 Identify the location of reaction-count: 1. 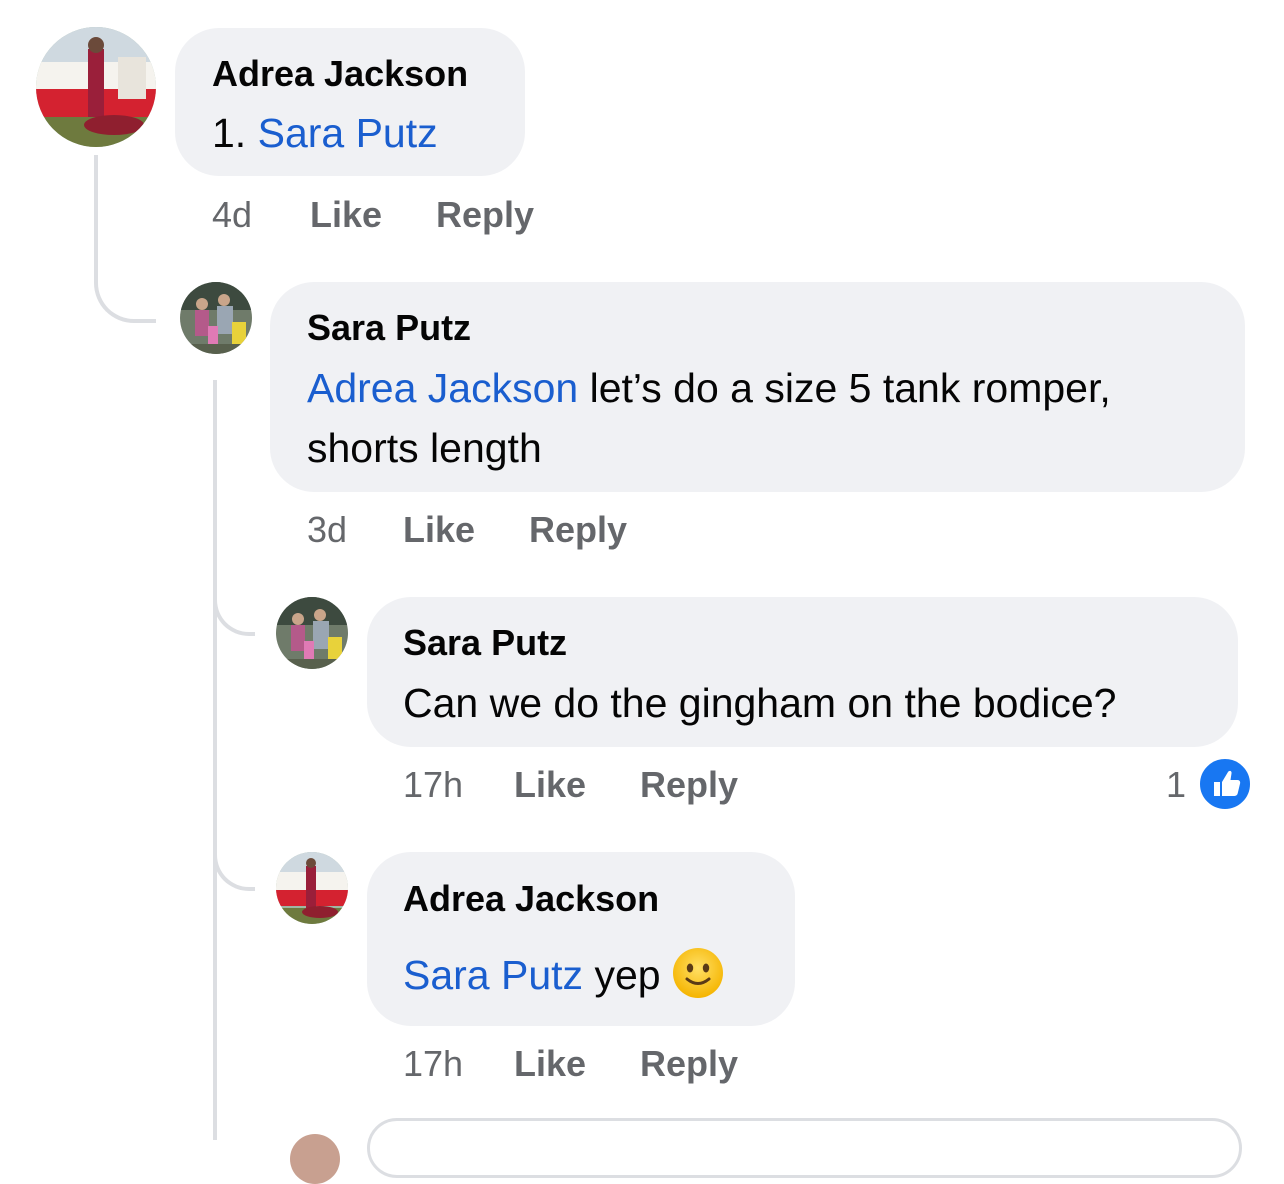
(1176, 785).